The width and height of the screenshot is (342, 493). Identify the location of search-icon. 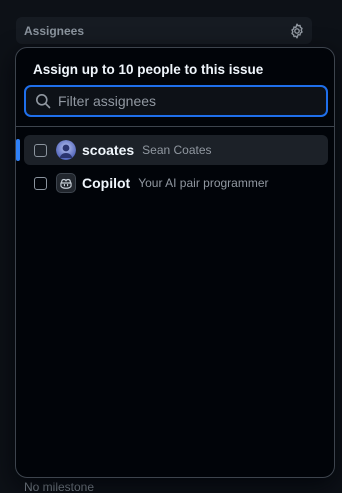
(43, 101).